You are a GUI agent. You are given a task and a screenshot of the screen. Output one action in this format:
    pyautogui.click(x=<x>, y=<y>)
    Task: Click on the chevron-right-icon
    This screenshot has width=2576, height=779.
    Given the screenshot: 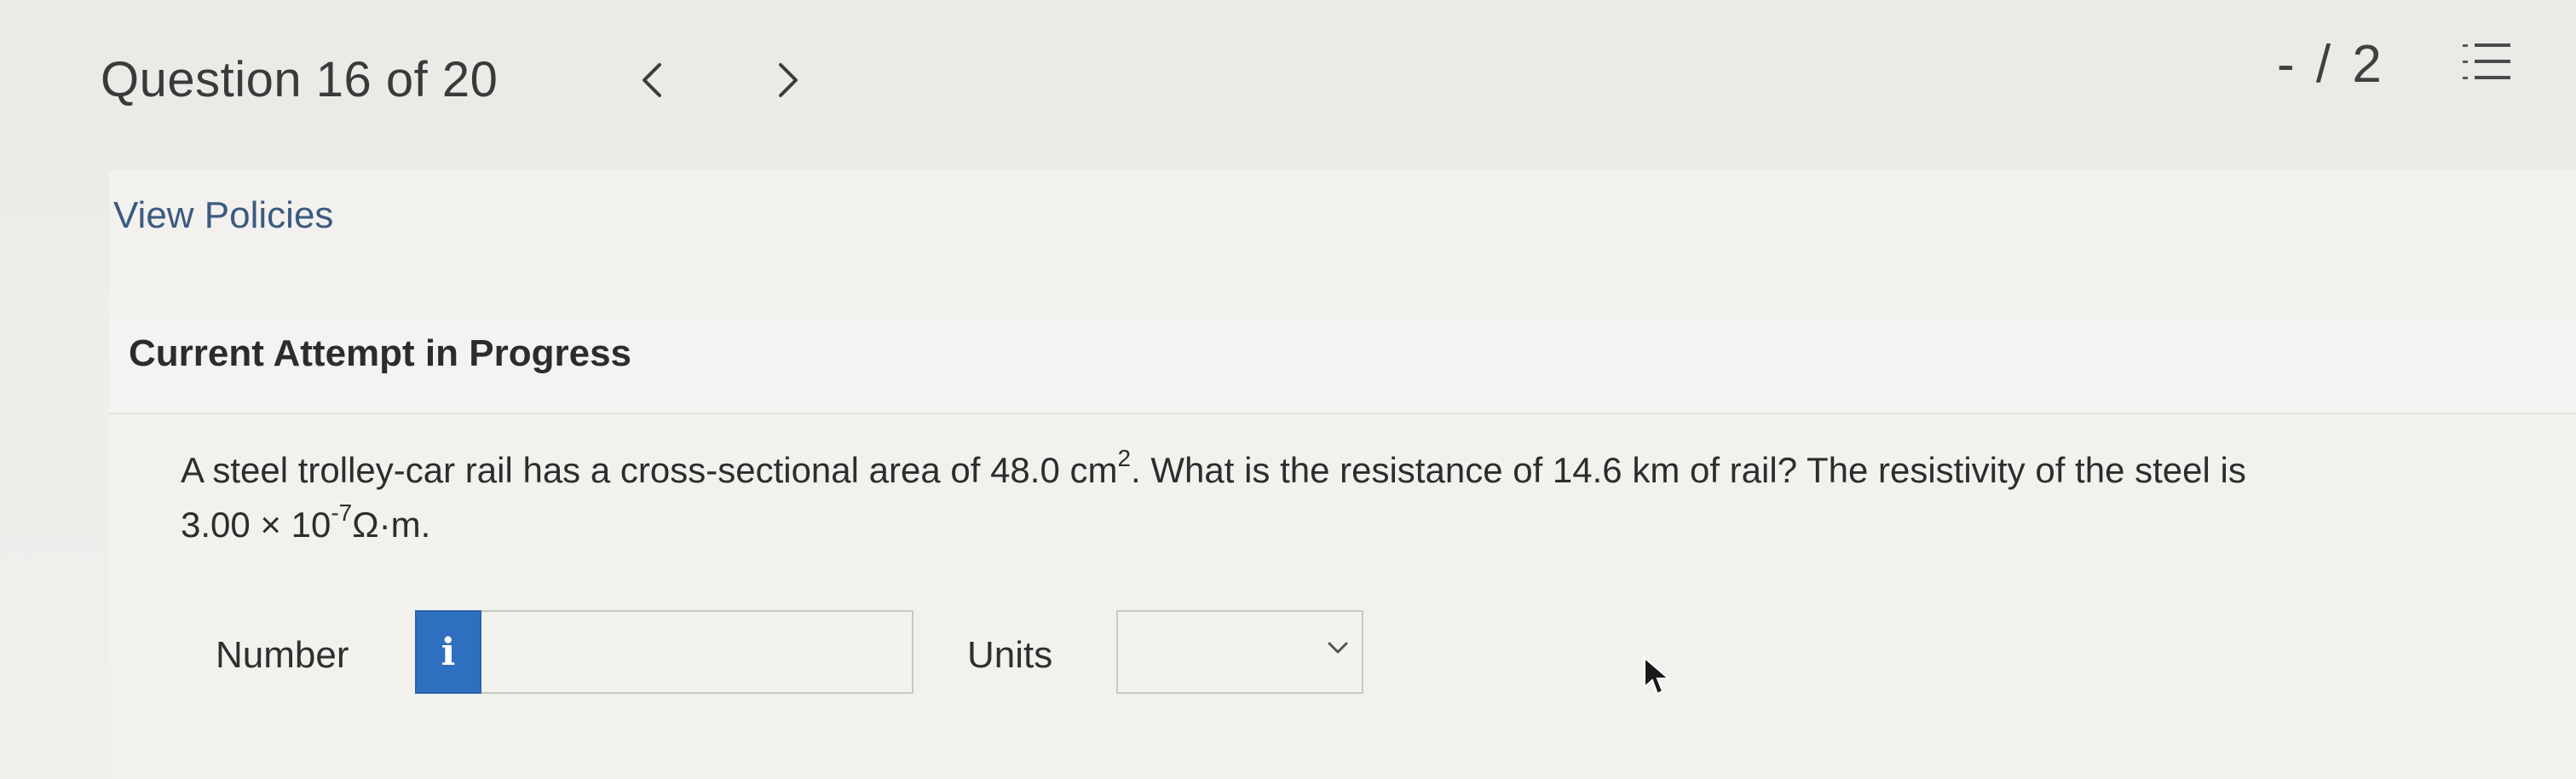 What is the action you would take?
    pyautogui.click(x=788, y=80)
    